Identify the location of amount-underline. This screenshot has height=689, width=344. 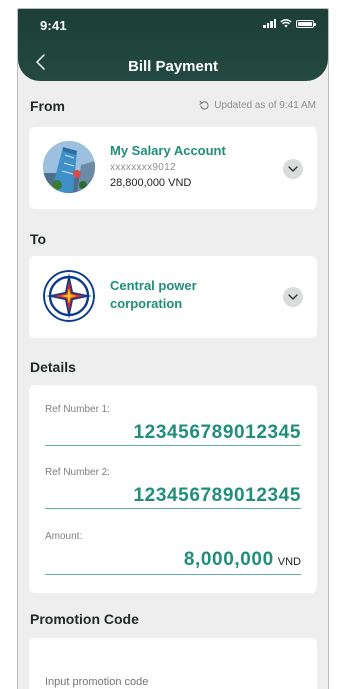
(173, 574).